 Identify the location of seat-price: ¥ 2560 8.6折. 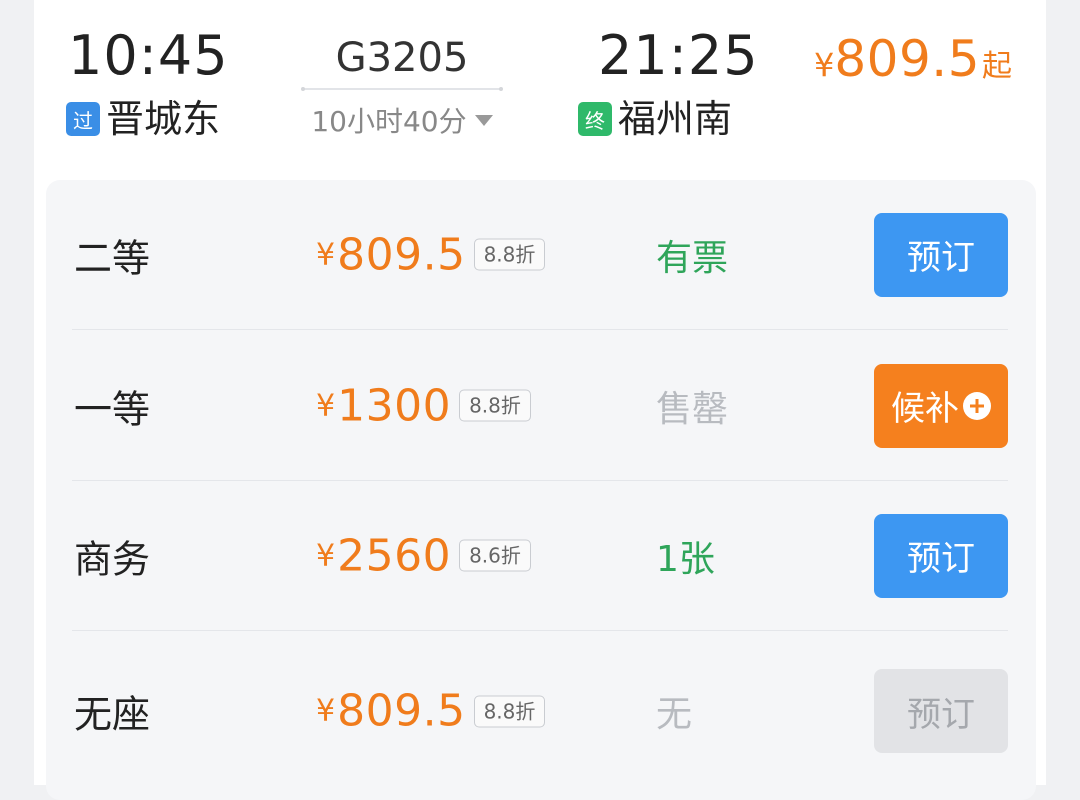
(423, 555).